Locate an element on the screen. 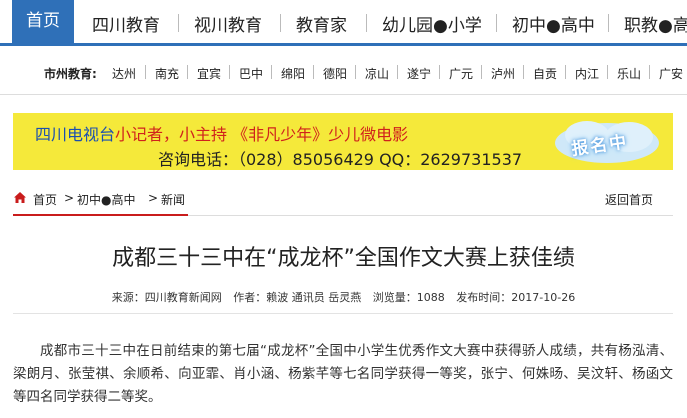 The width and height of the screenshot is (687, 418). city-link: 内江 is located at coordinates (587, 73).